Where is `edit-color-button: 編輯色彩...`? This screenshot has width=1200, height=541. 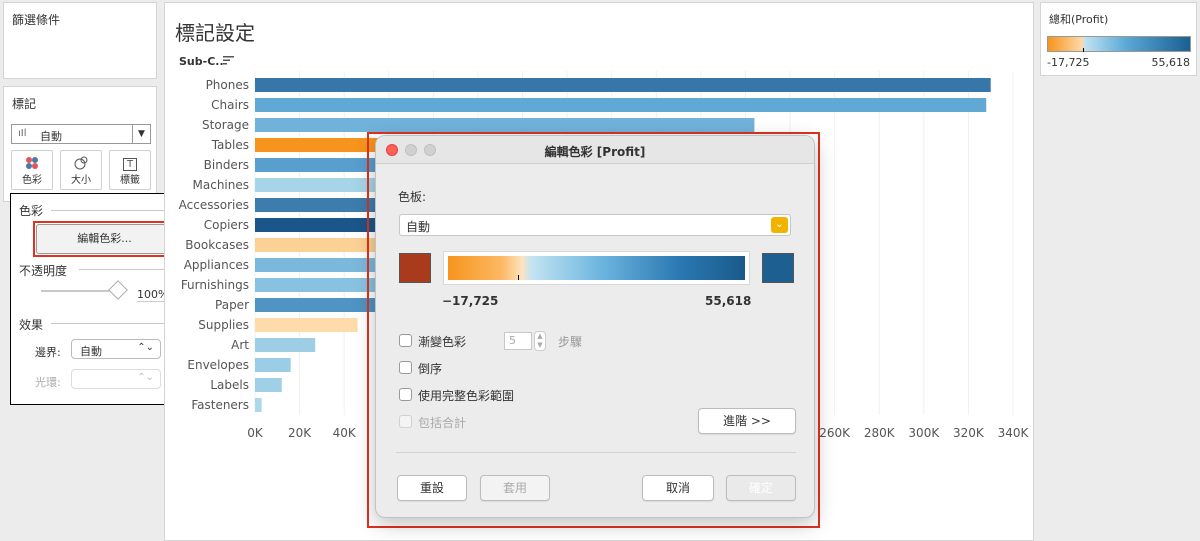 edit-color-button: 編輯色彩... is located at coordinates (104, 239).